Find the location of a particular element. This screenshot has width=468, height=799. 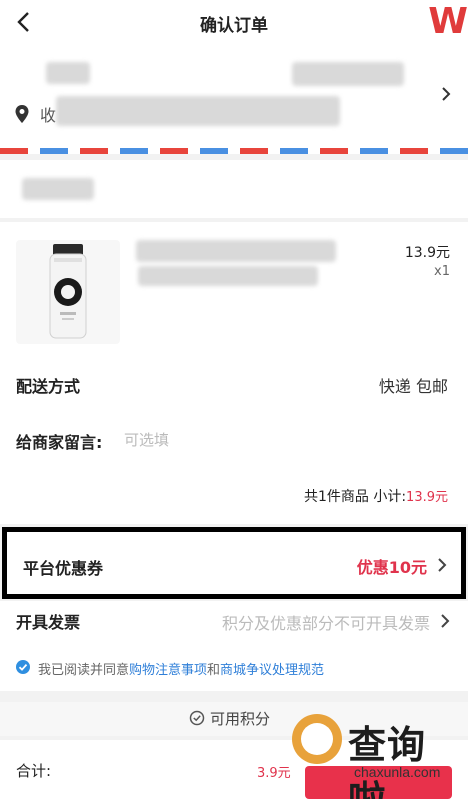

shampoo-bottle-image is located at coordinates (68, 291).